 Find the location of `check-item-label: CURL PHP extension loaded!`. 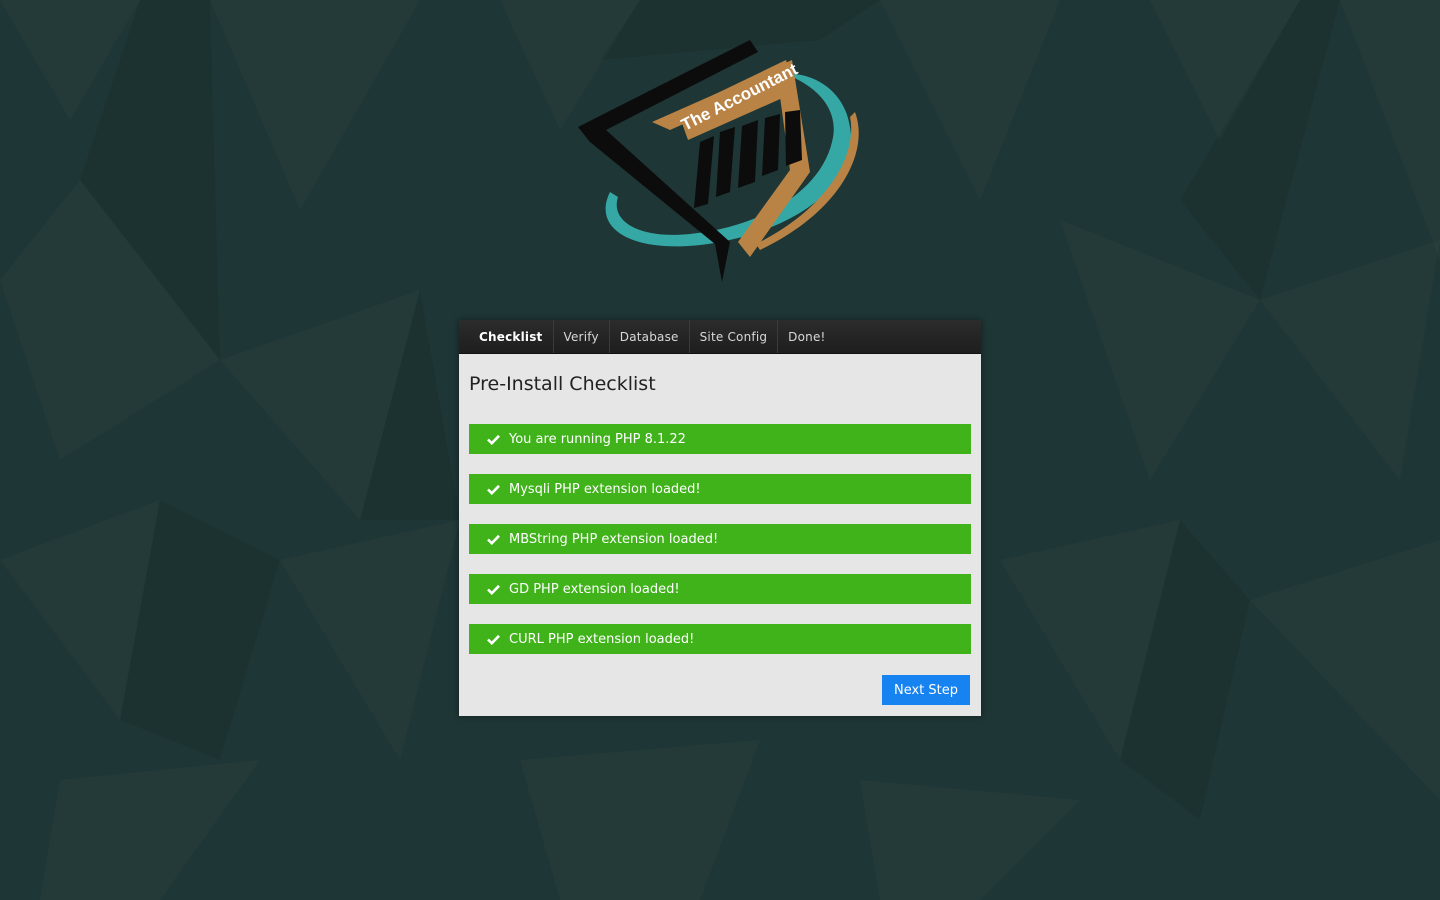

check-item-label: CURL PHP extension loaded! is located at coordinates (602, 639).